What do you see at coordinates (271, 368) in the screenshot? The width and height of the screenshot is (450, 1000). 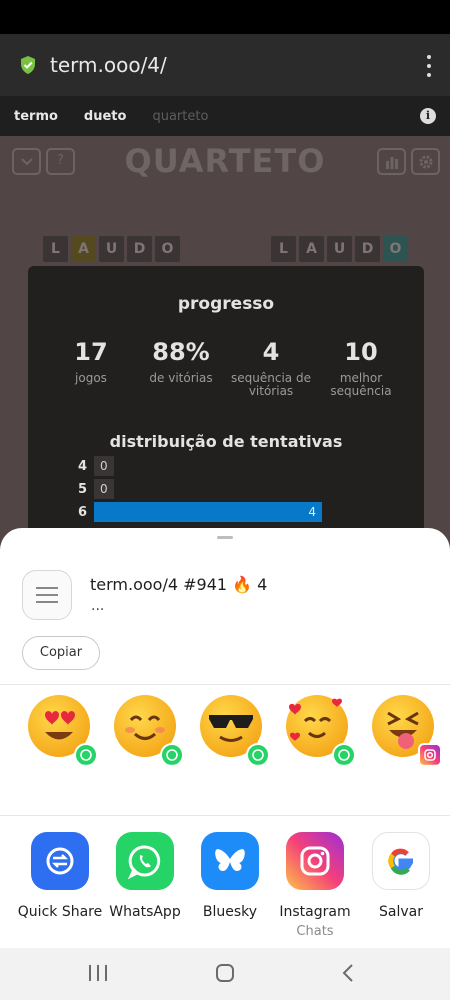 I see `stat-current-streak: 4 sequência de vitórias` at bounding box center [271, 368].